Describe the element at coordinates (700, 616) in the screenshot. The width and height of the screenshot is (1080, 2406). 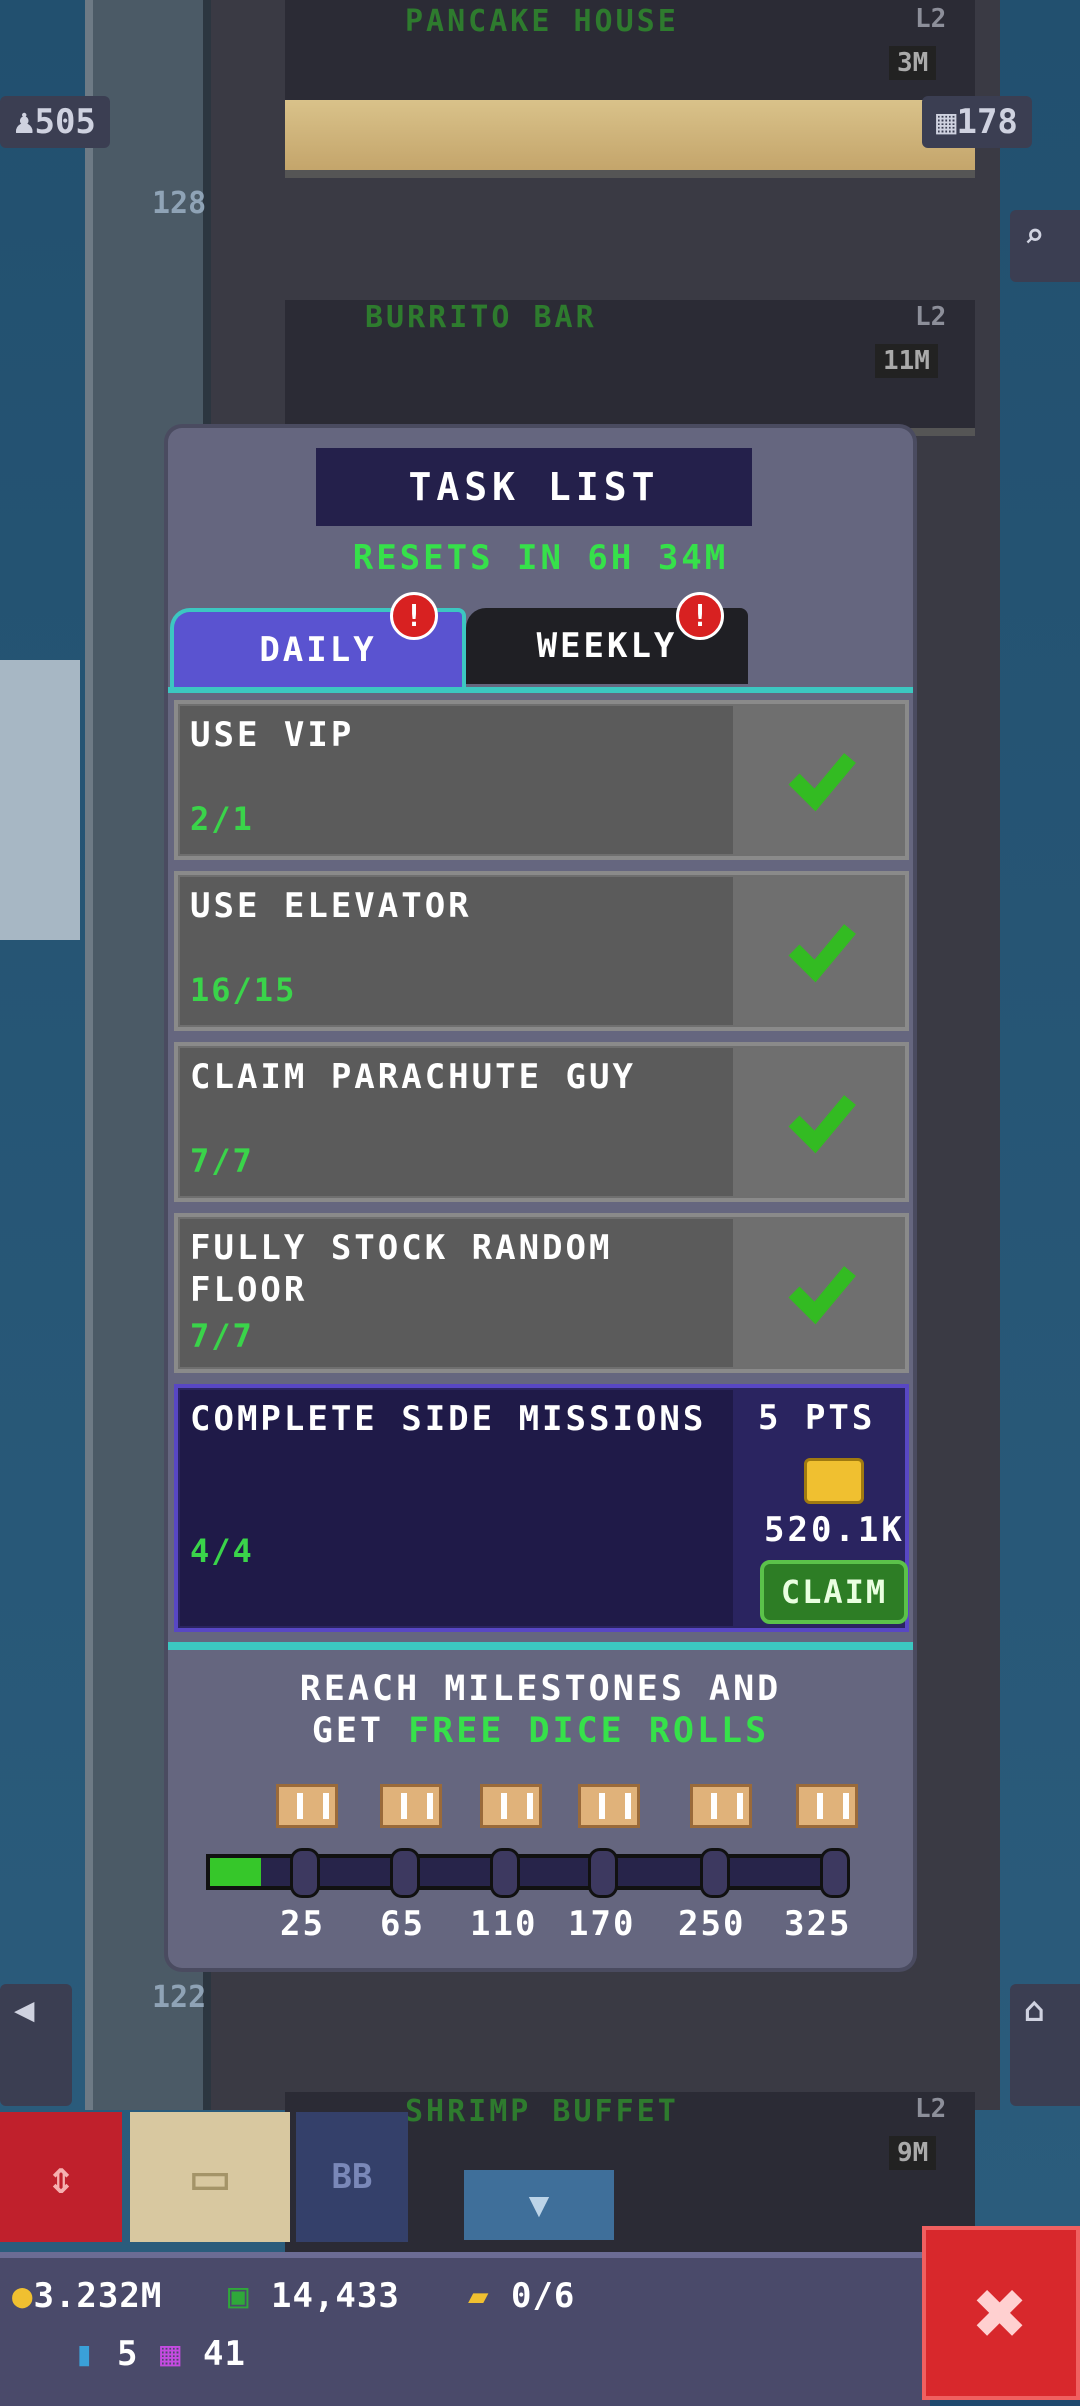
I see `weekly-alert-badge: !` at that location.